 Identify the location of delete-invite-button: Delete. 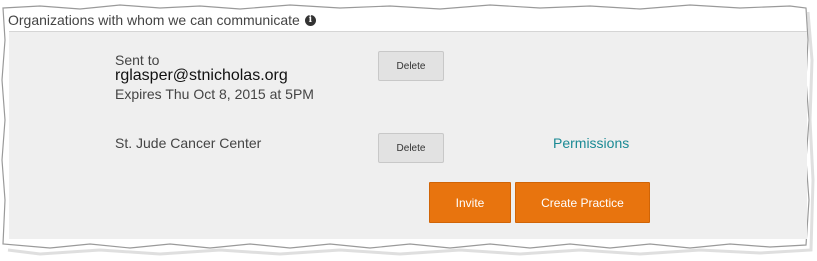
(411, 66).